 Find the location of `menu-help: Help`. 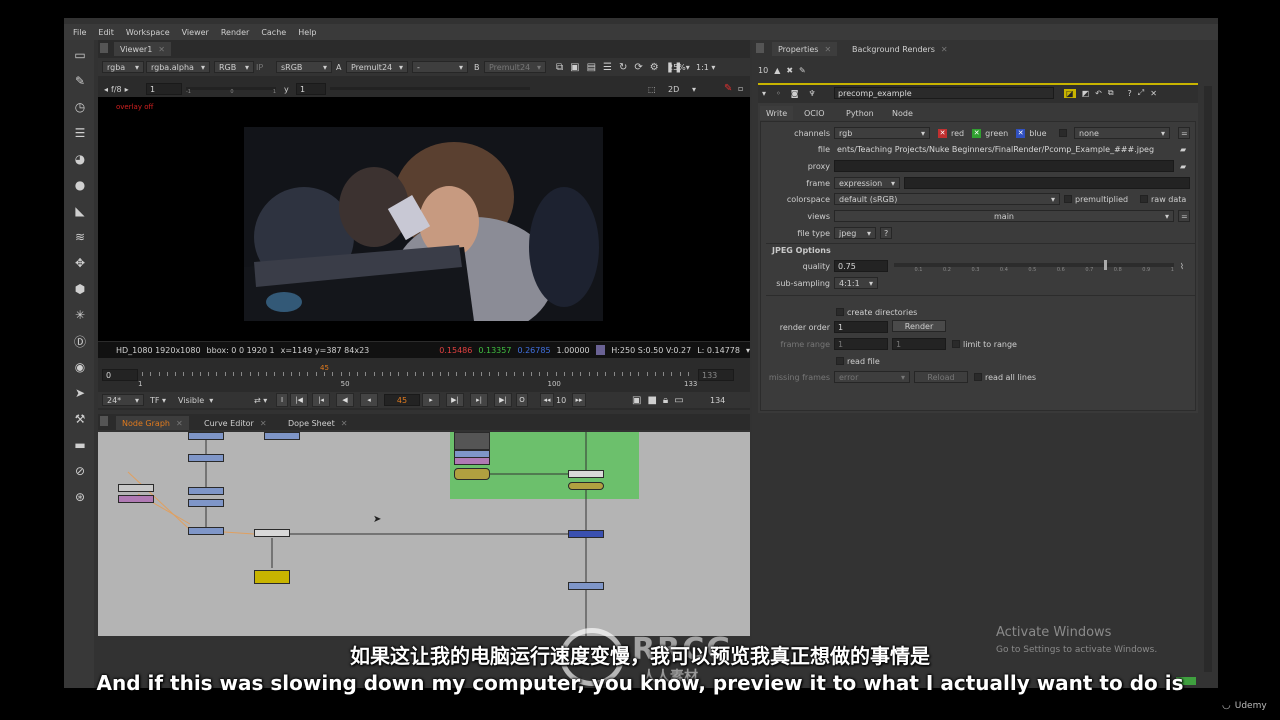

menu-help: Help is located at coordinates (307, 32).